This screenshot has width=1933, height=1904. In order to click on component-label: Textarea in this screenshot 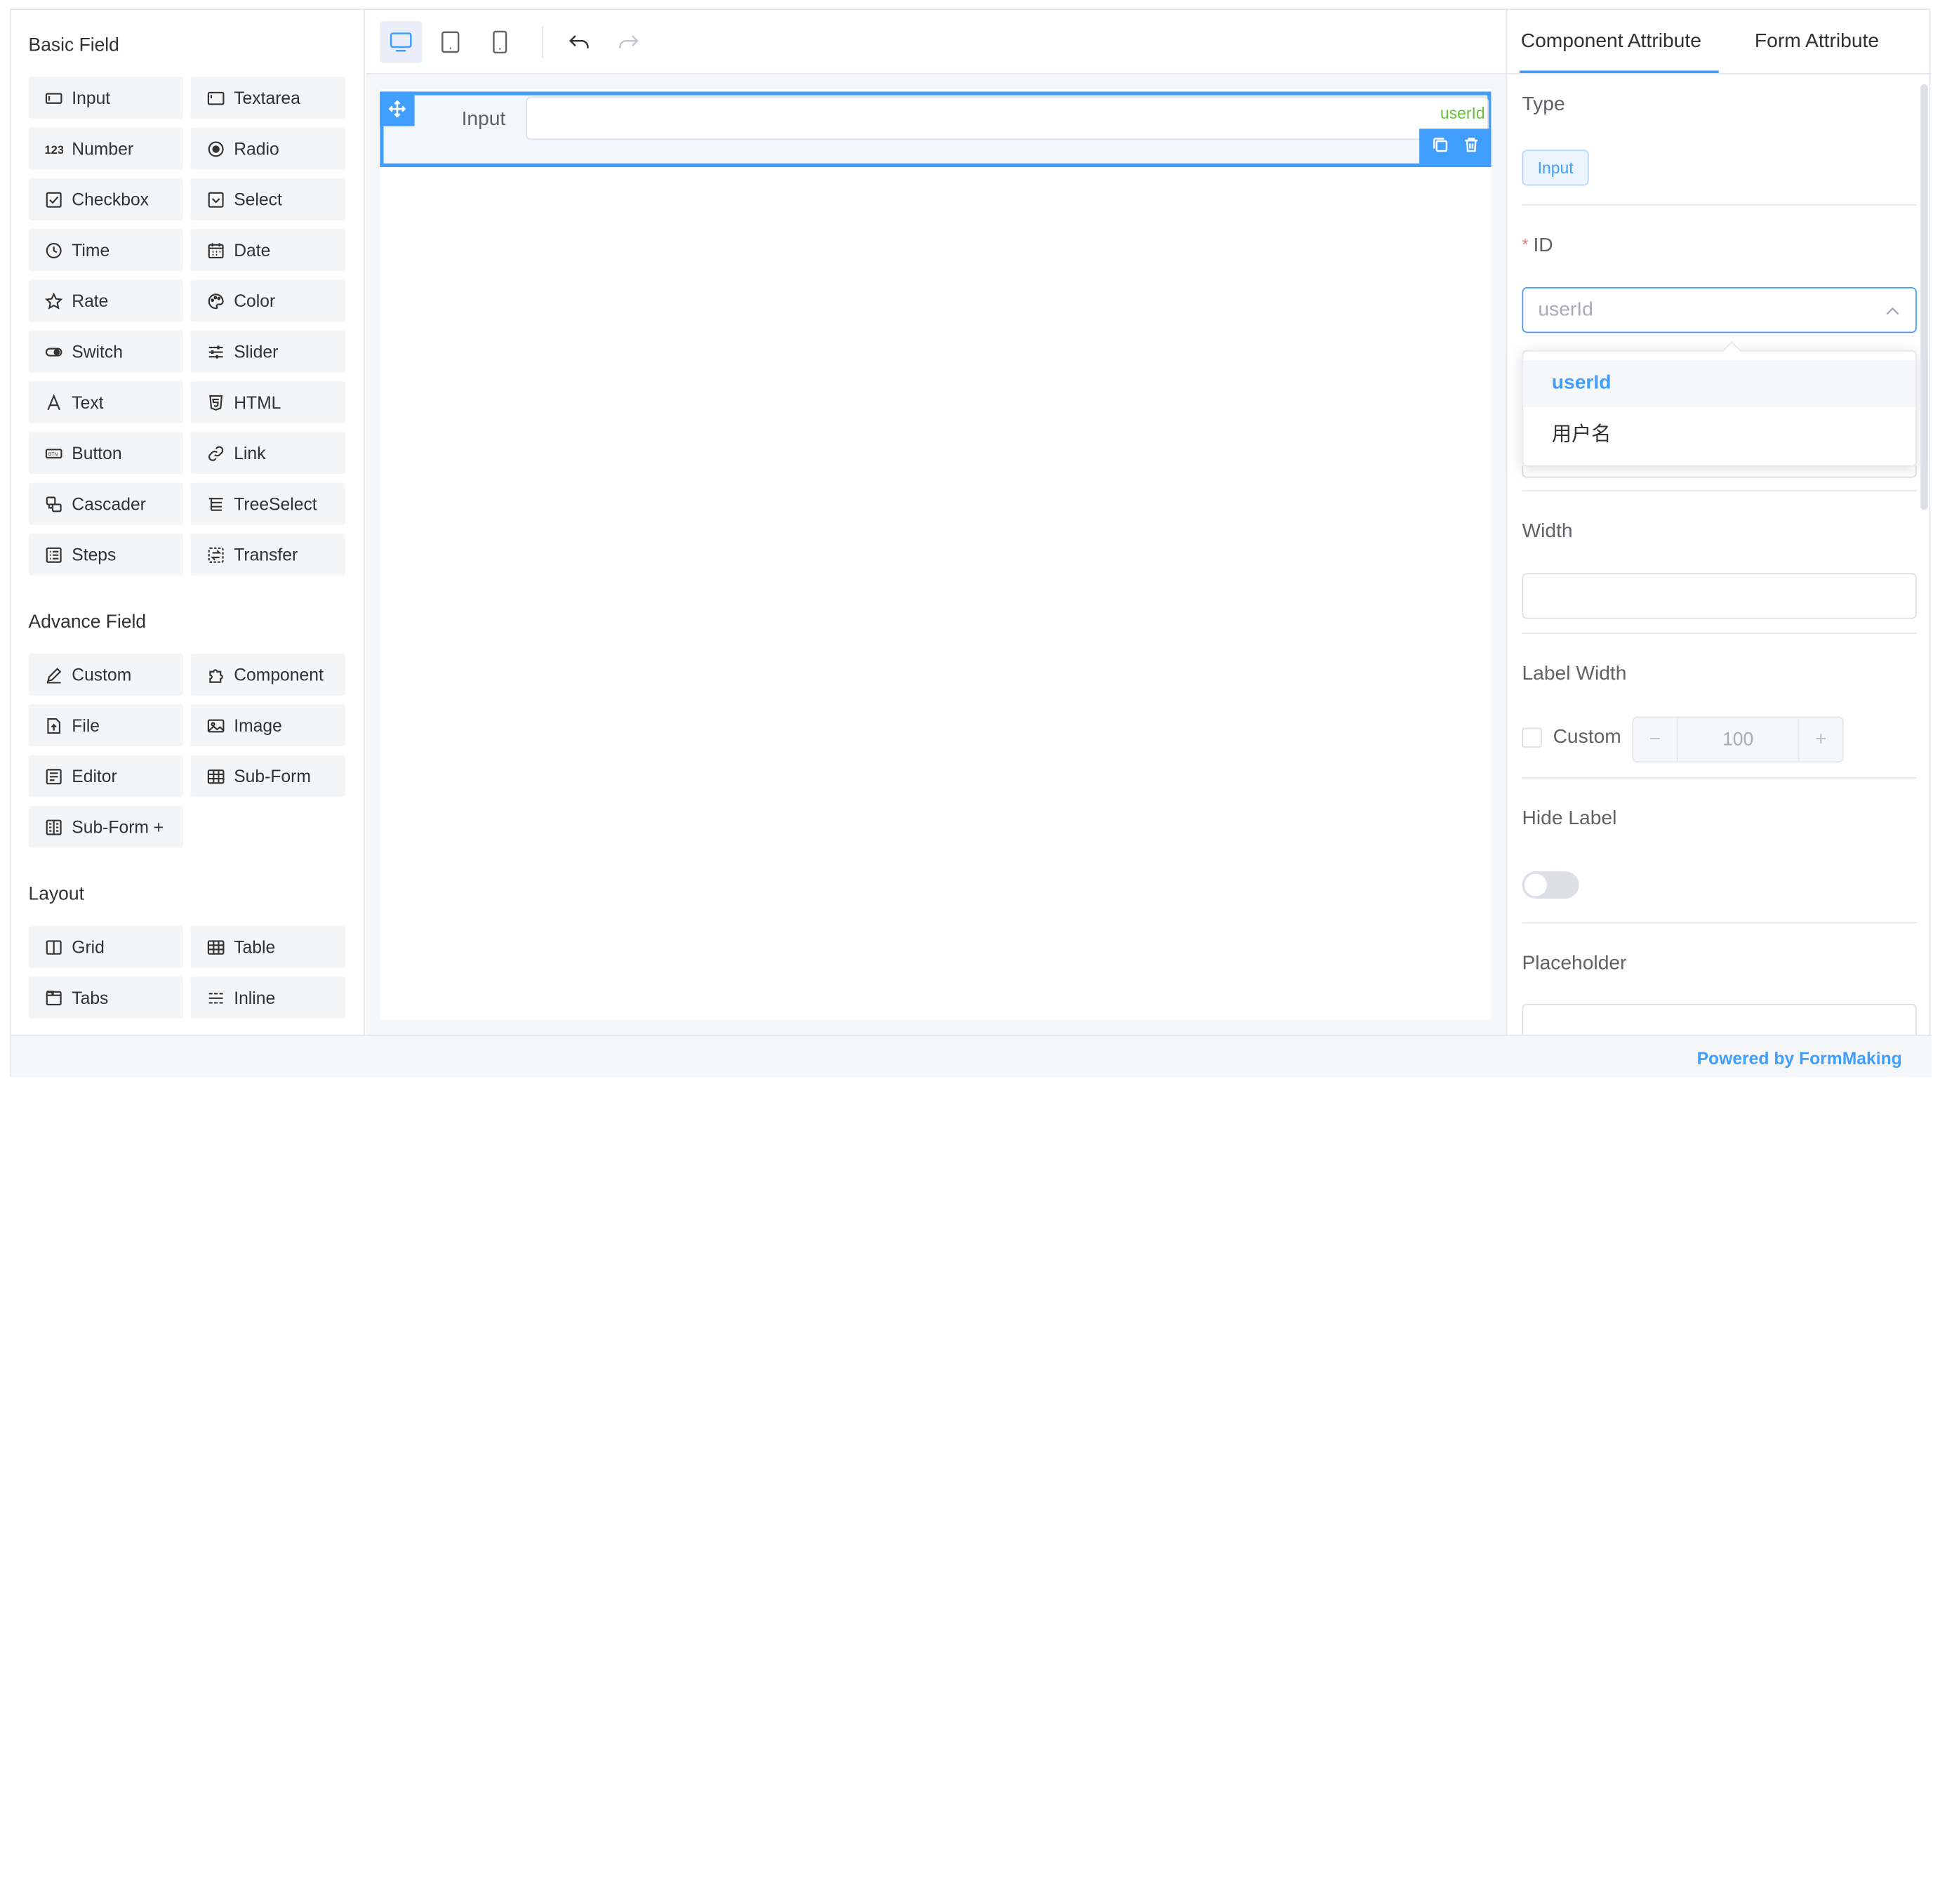, I will do `click(267, 98)`.